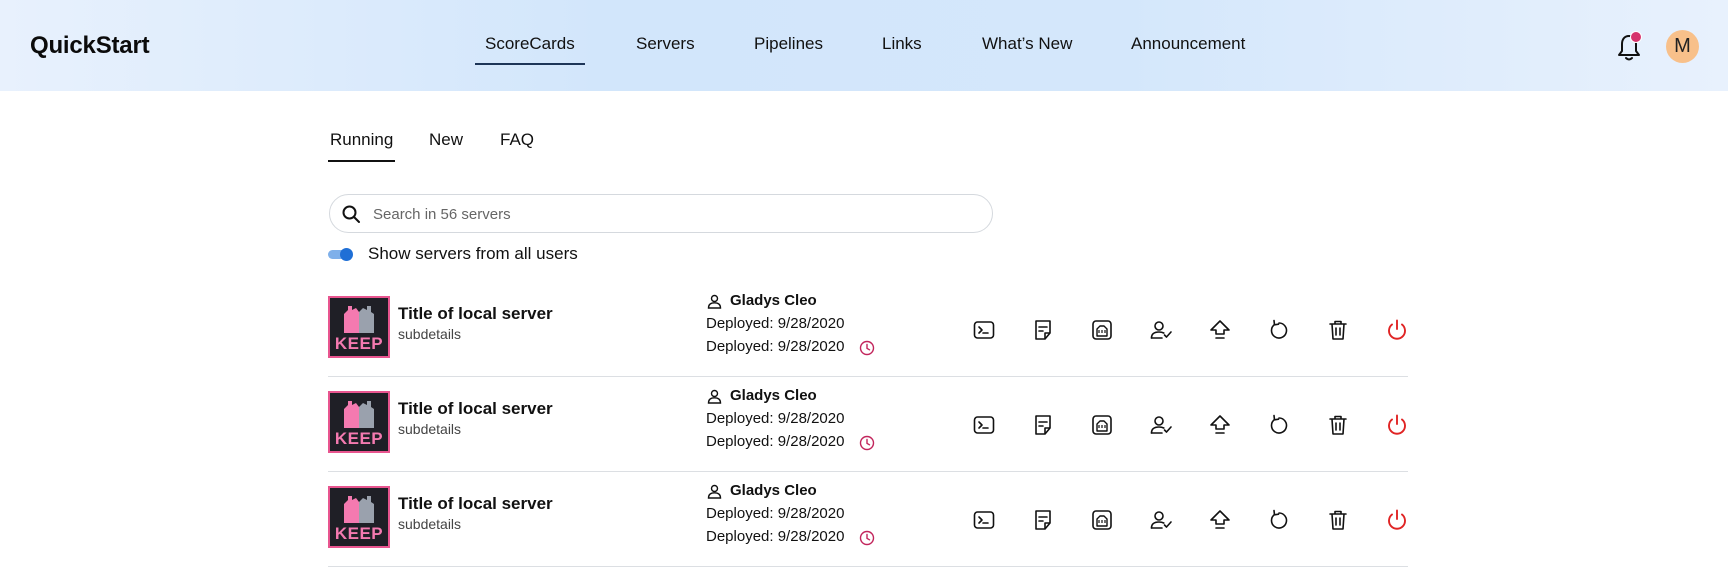 Image resolution: width=1728 pixels, height=578 pixels. What do you see at coordinates (346, 254) in the screenshot?
I see `toggle-knob` at bounding box center [346, 254].